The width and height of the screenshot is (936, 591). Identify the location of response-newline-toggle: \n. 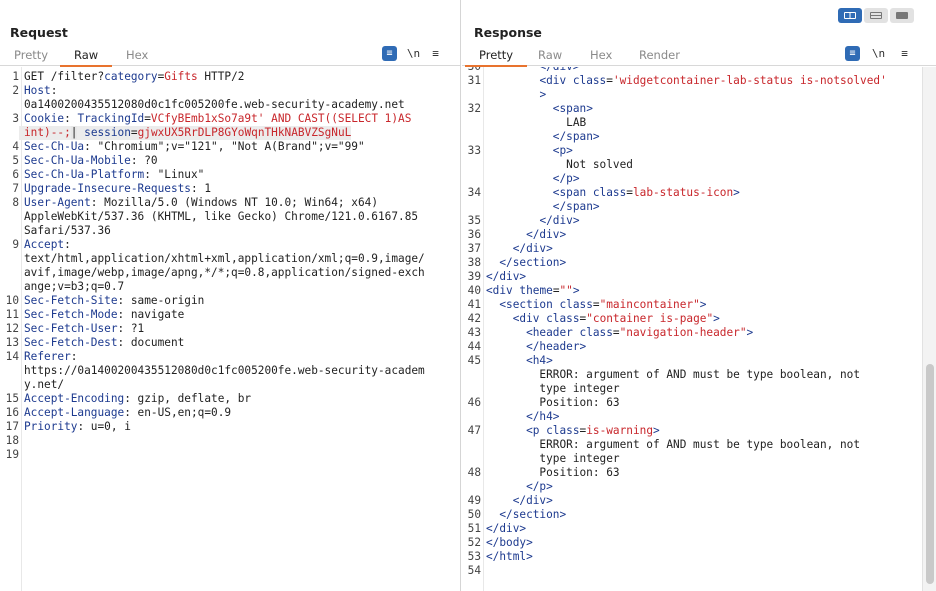
(878, 53).